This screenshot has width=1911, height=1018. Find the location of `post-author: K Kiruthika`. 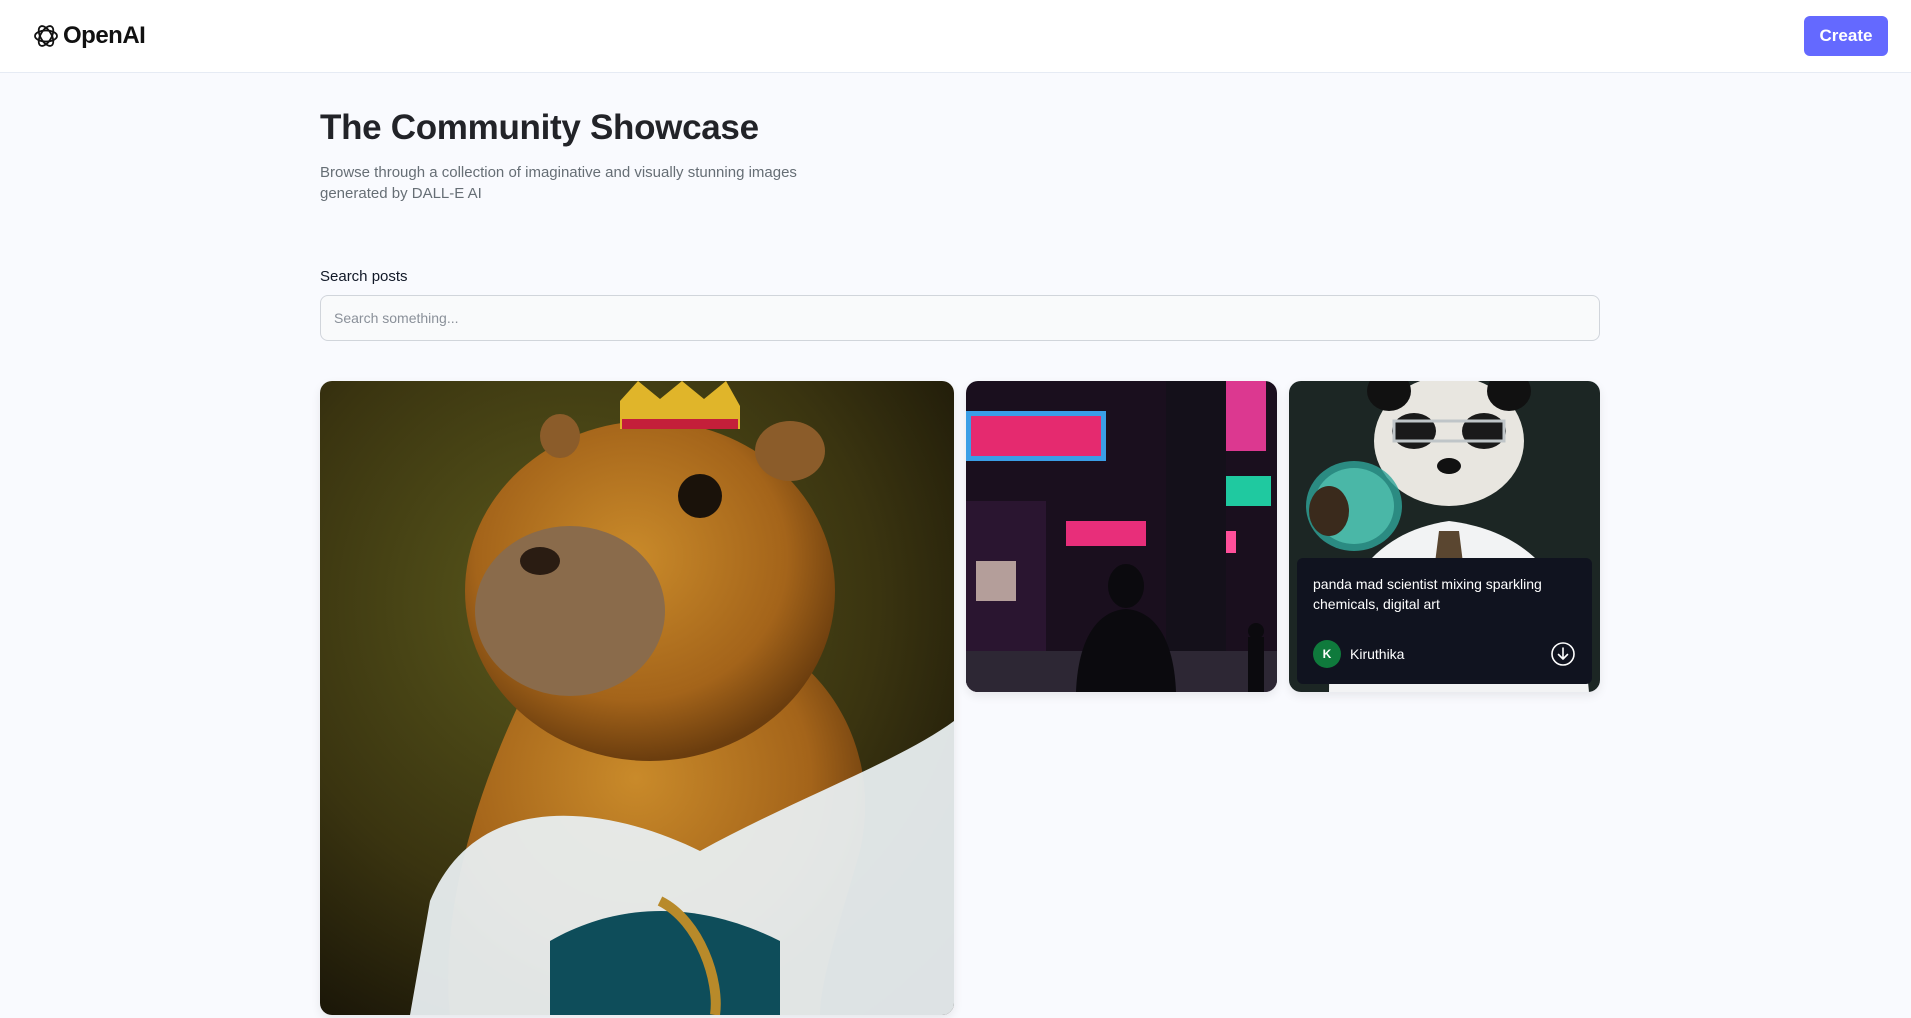

post-author: K Kiruthika is located at coordinates (1358, 654).